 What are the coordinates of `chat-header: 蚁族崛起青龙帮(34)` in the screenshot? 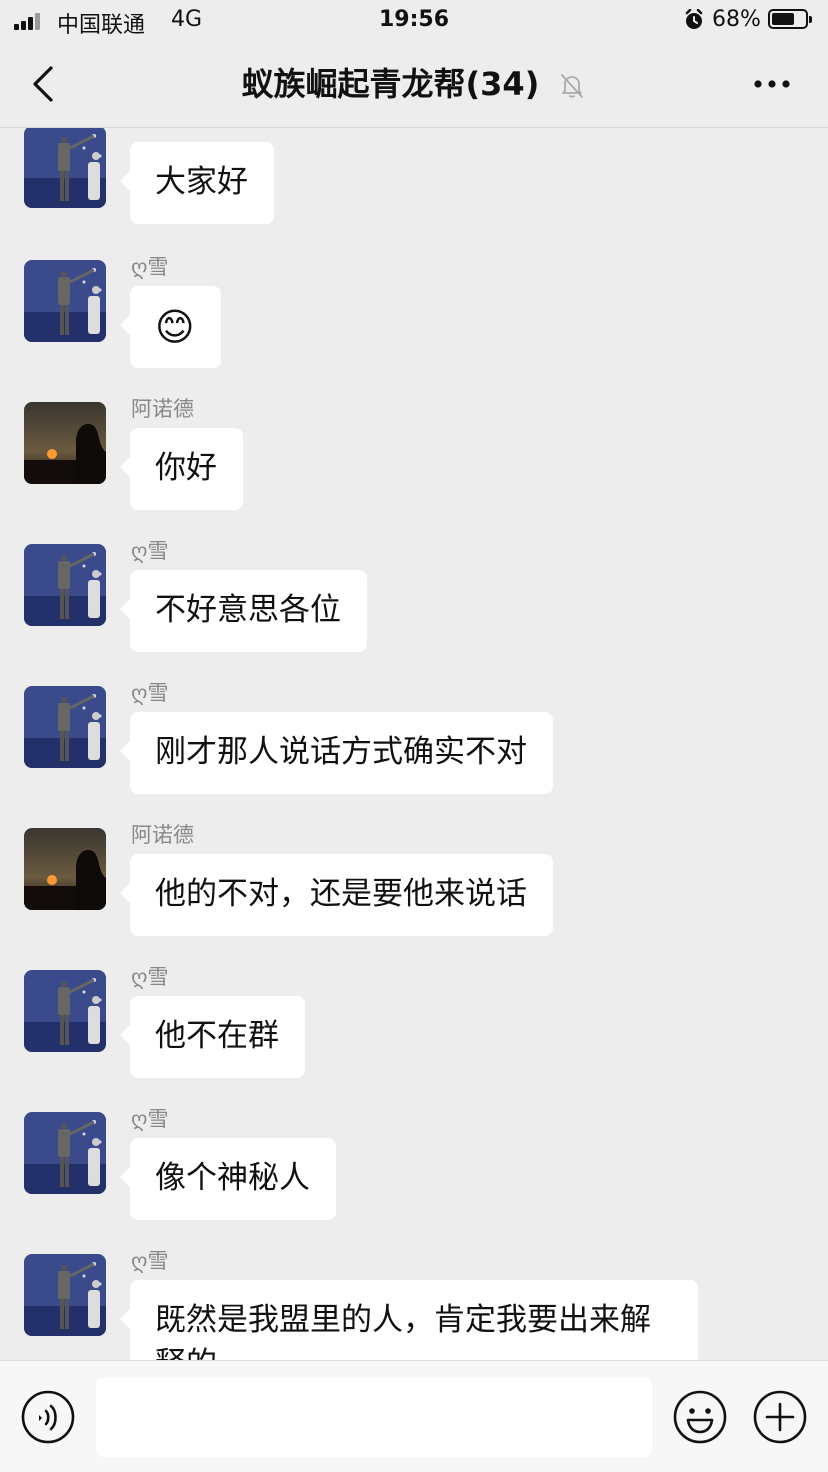 It's located at (414, 85).